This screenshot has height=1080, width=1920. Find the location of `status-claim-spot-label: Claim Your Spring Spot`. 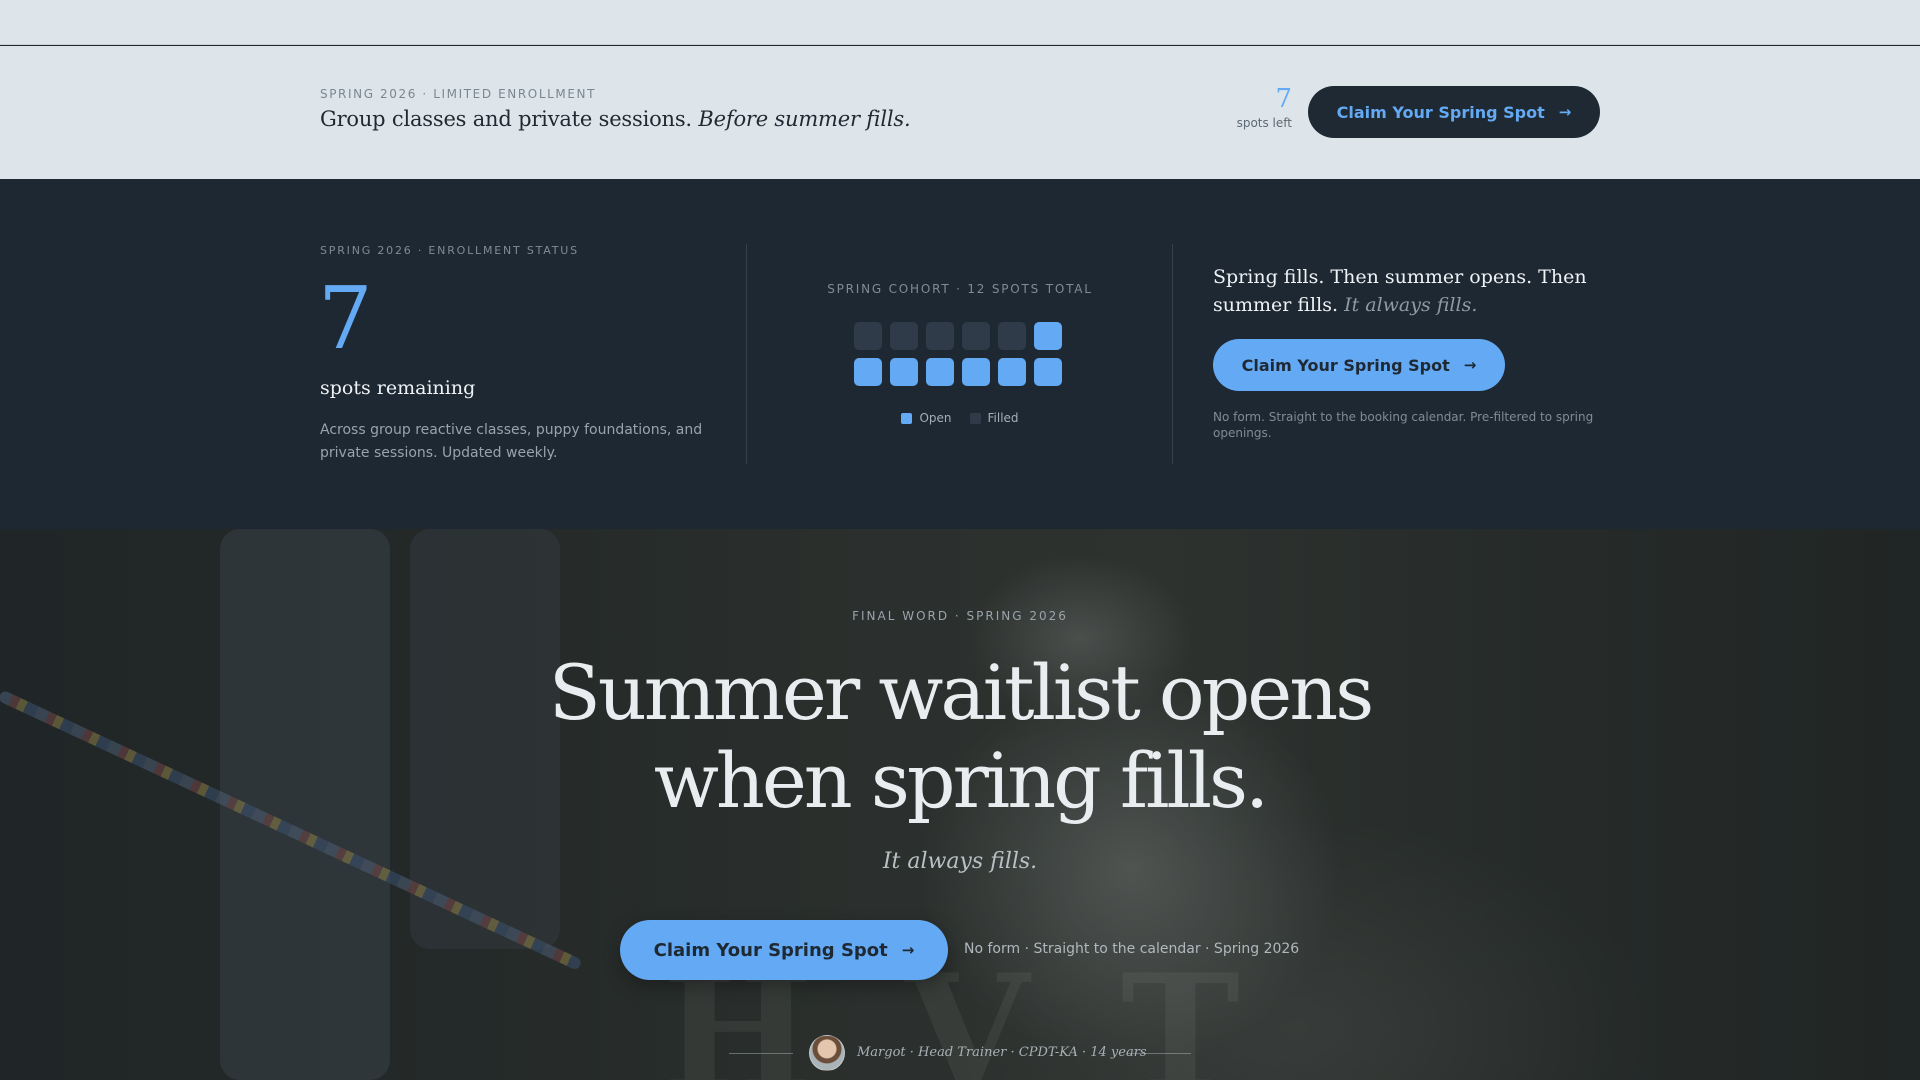

status-claim-spot-label: Claim Your Spring Spot is located at coordinates (1345, 365).